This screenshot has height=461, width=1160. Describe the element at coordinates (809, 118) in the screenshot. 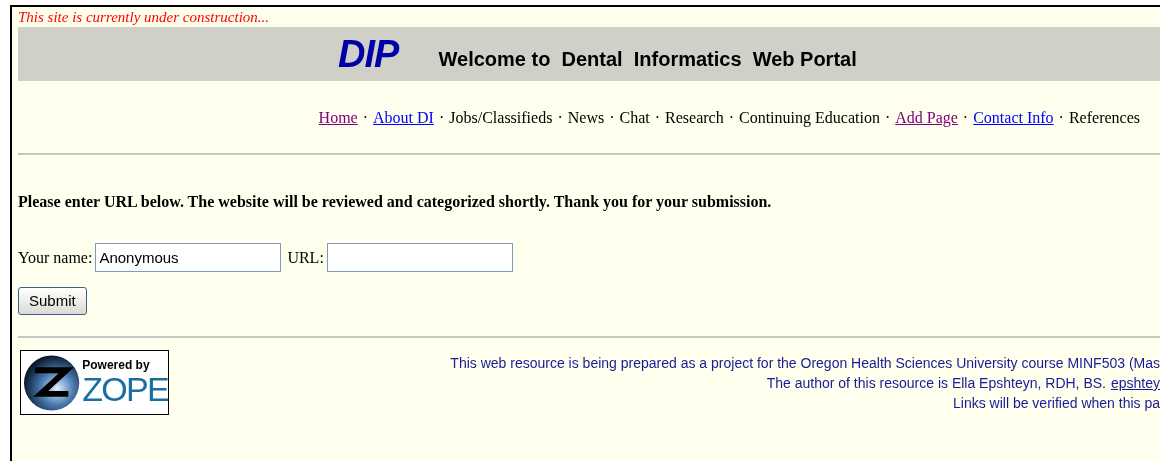

I see `nav-text: Continuing Education` at that location.